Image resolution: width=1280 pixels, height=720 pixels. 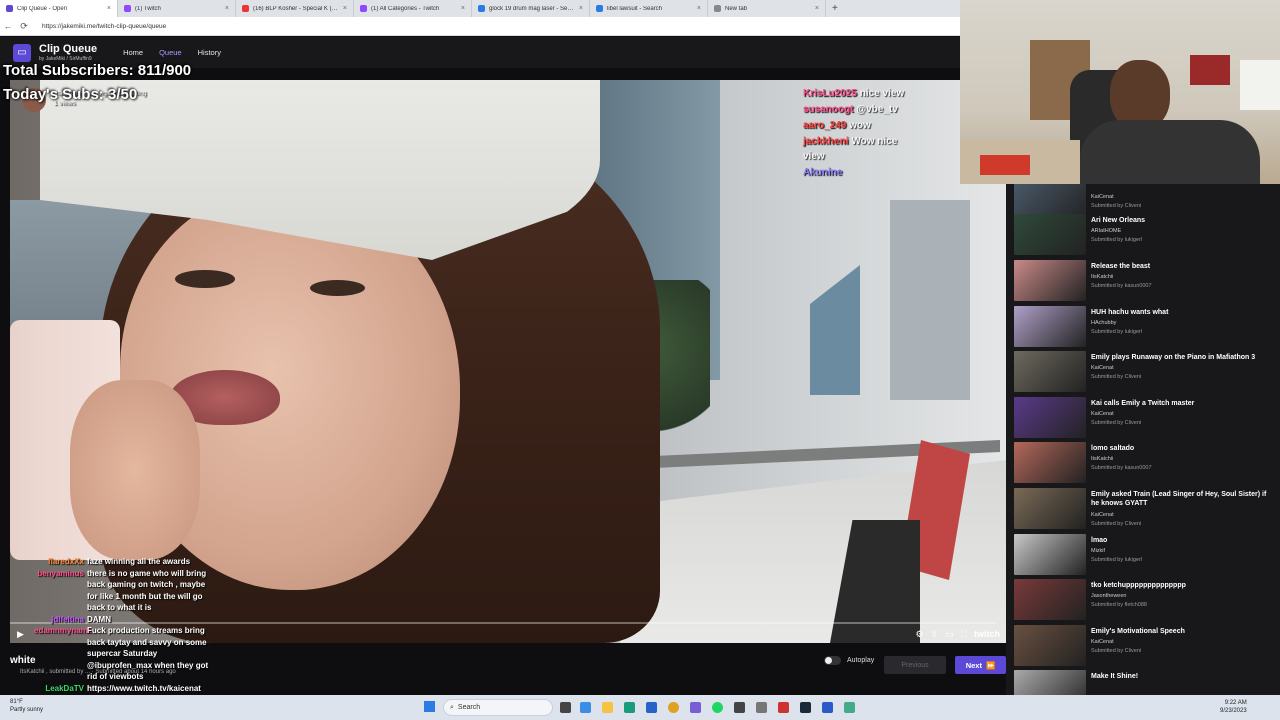 What do you see at coordinates (1145, 555) in the screenshot?
I see `queue-item: lmao Mizkif Submitted by lukigerl` at bounding box center [1145, 555].